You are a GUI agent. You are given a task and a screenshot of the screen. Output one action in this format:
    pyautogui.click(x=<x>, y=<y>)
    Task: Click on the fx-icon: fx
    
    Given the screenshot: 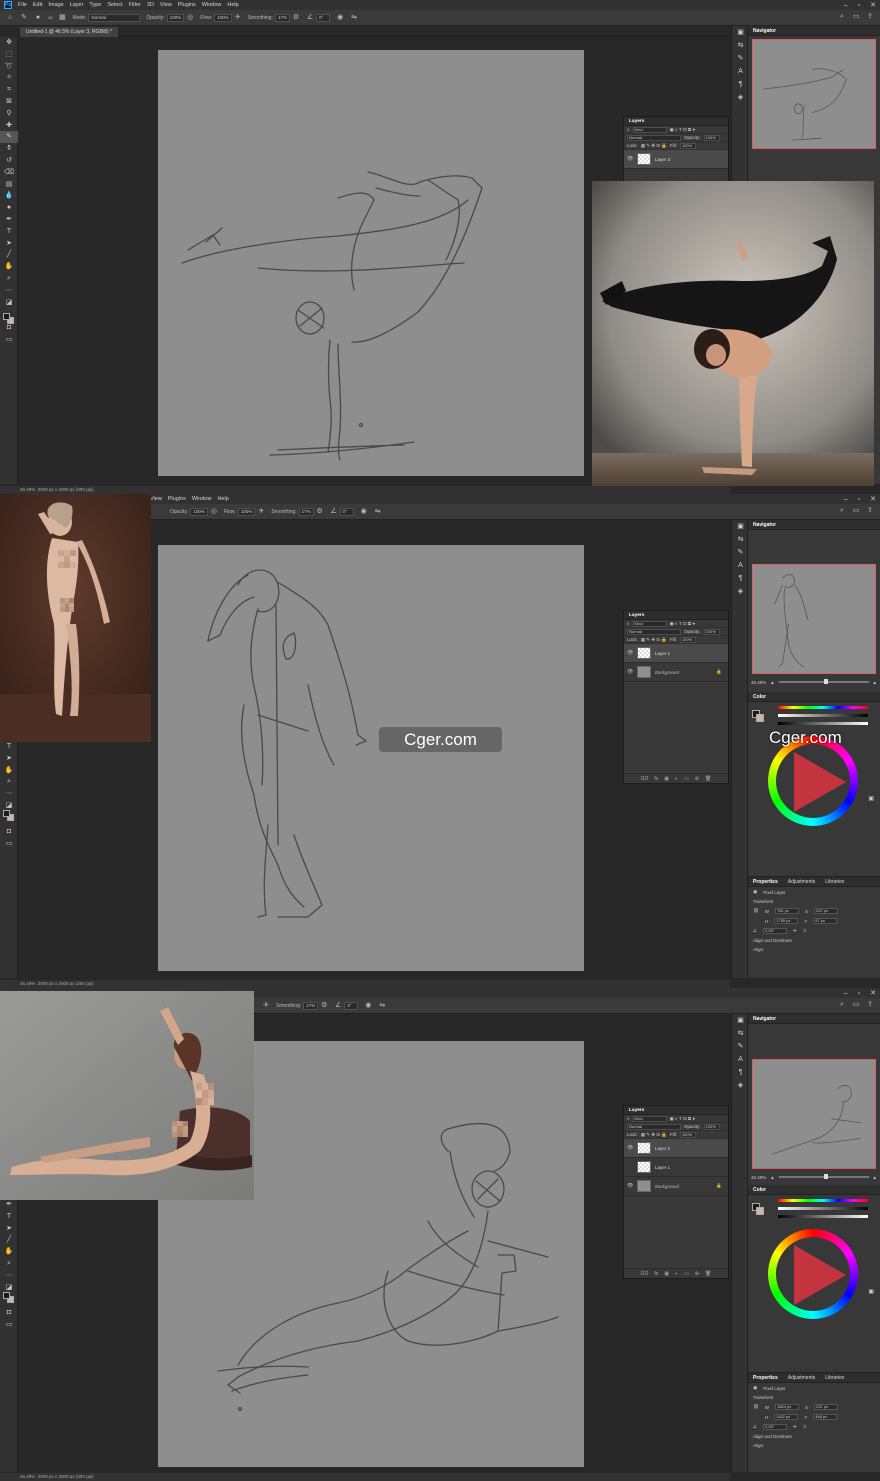 What is the action you would take?
    pyautogui.click(x=656, y=779)
    